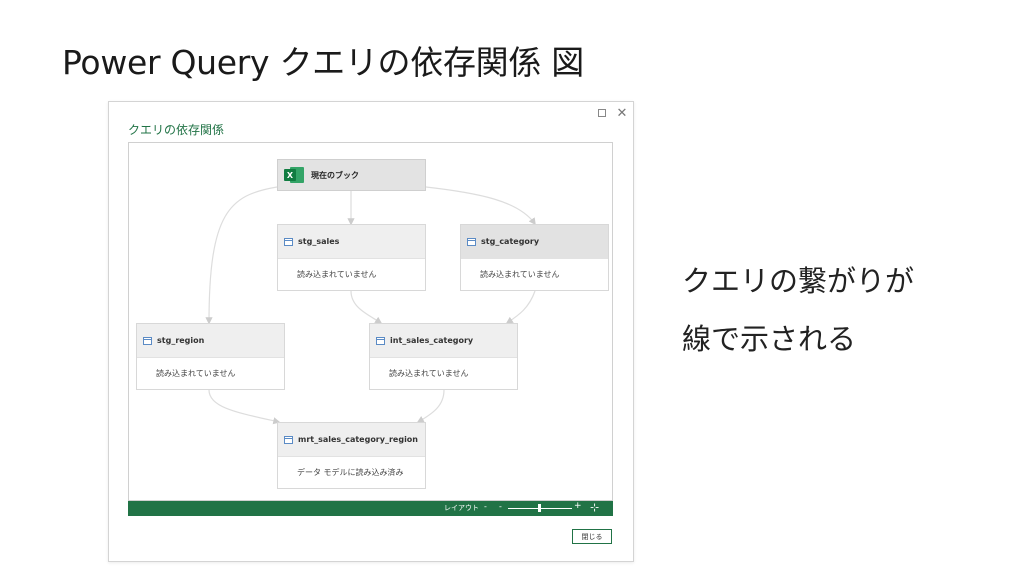 The image size is (1024, 576). What do you see at coordinates (370, 508) in the screenshot?
I see `status-bar: レイアウト - - + ⊹` at bounding box center [370, 508].